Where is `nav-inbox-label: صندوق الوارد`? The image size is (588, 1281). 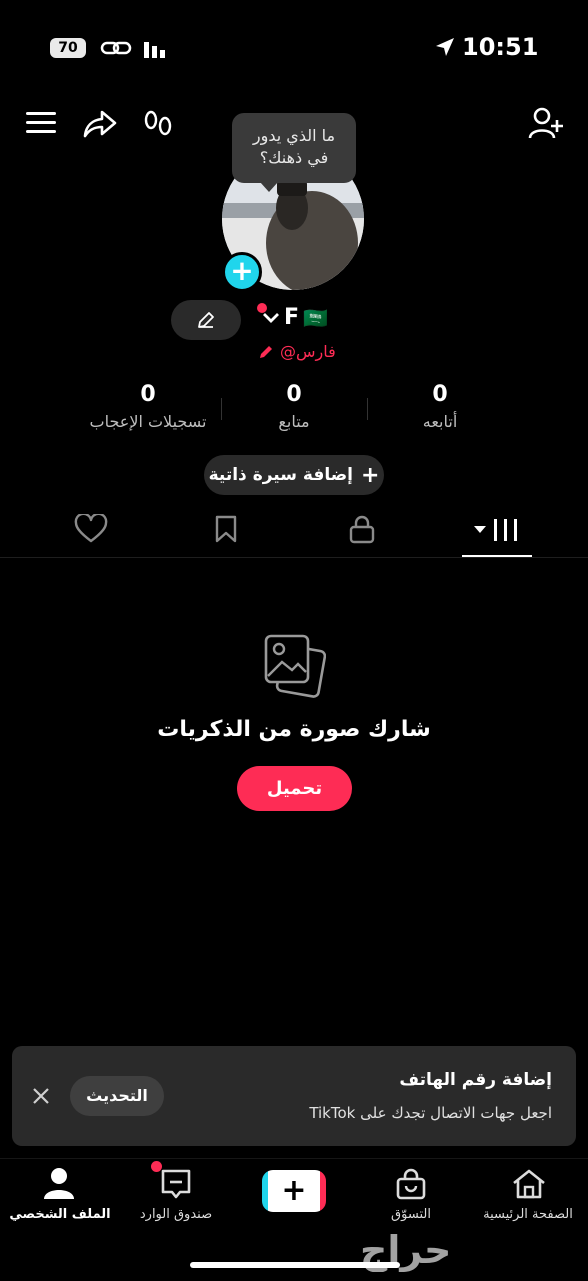
nav-inbox-label: صندوق الوارد is located at coordinates (176, 1214).